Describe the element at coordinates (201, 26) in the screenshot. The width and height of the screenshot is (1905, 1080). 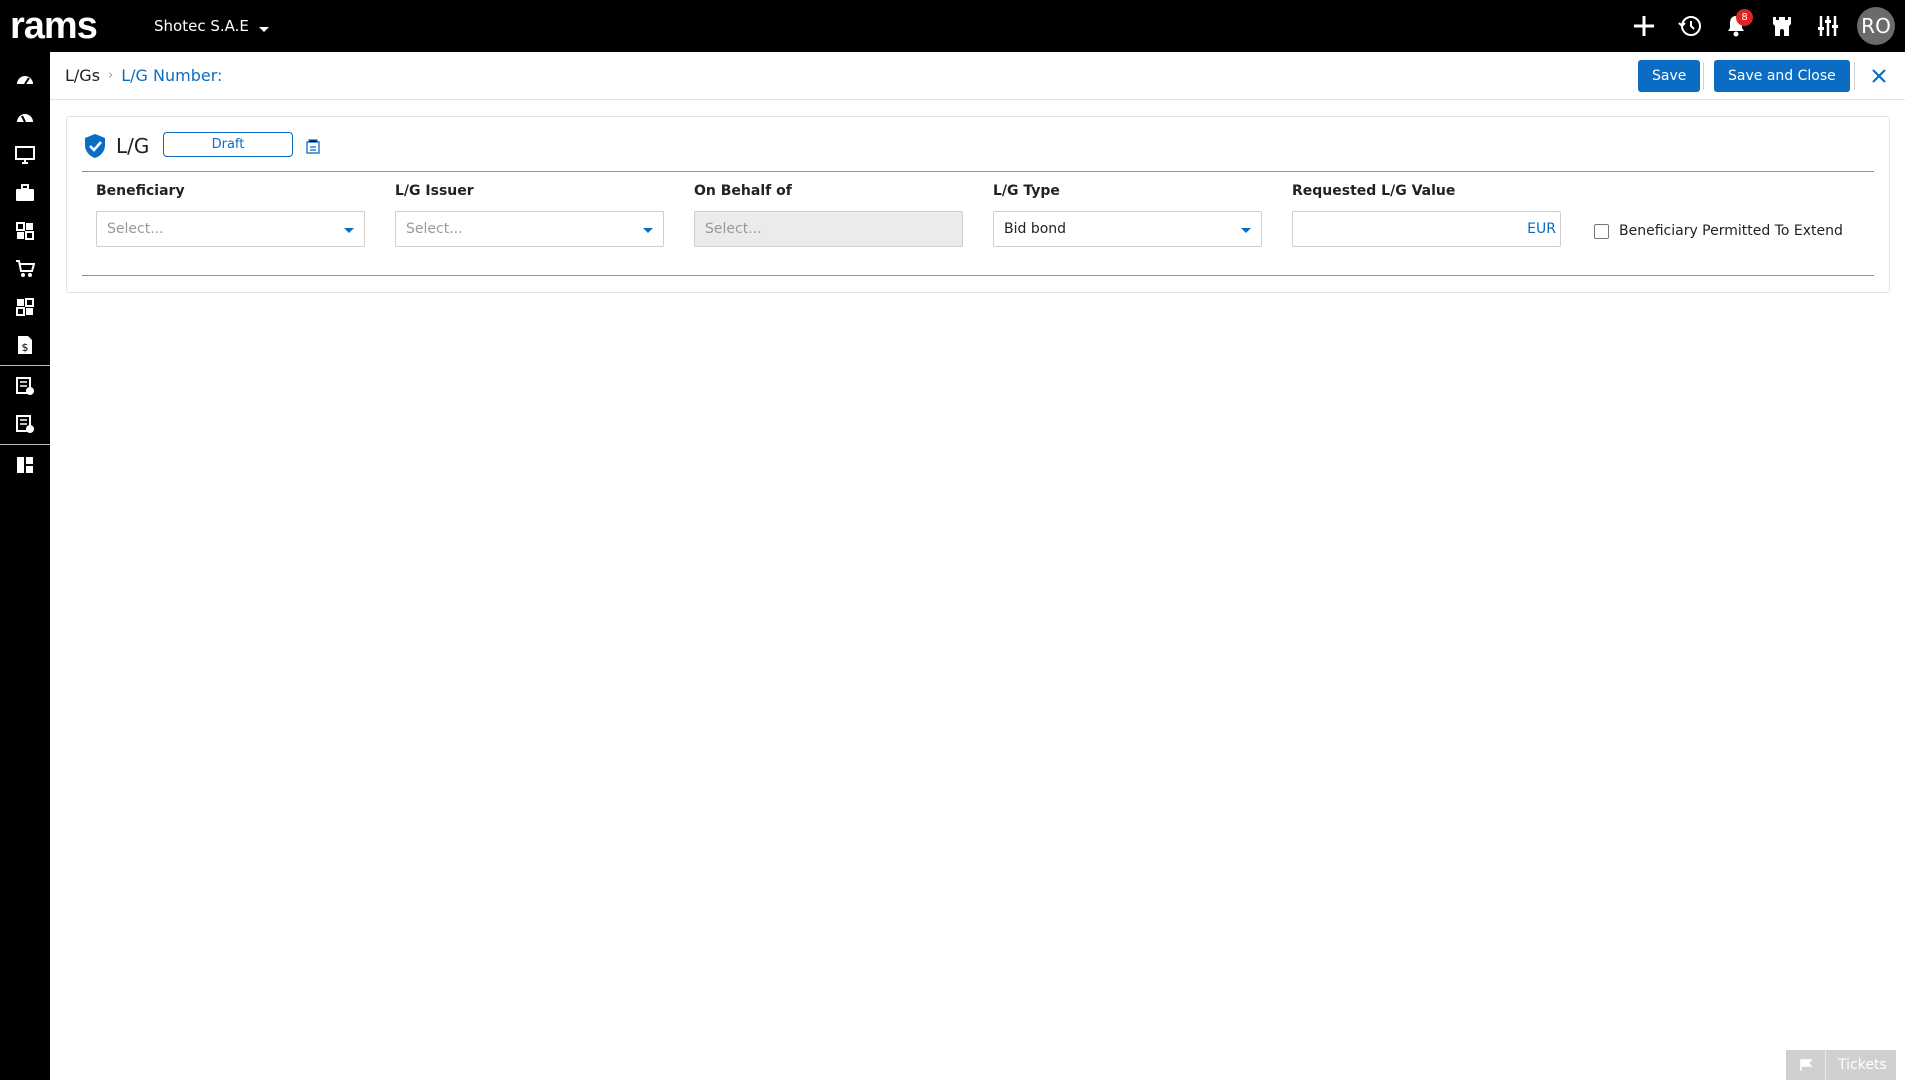
I see `company-name: Shotec S.A.E` at that location.